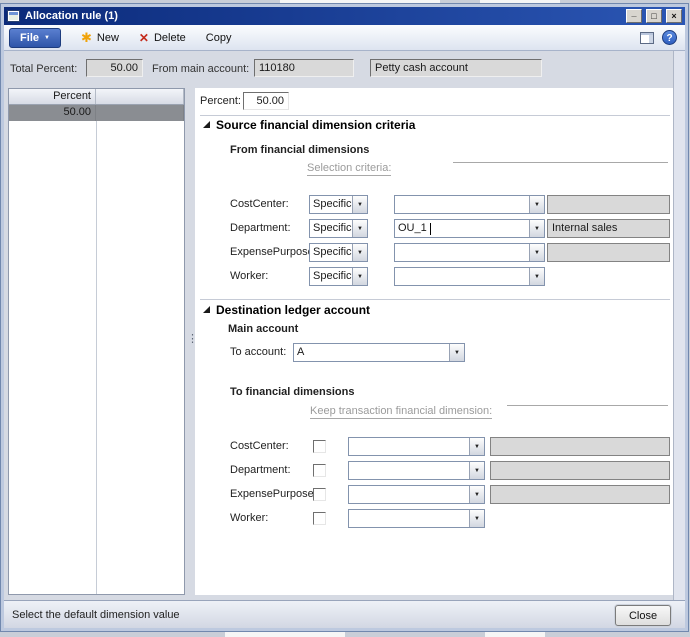 The width and height of the screenshot is (690, 637). What do you see at coordinates (643, 615) in the screenshot?
I see `close-button: Close` at bounding box center [643, 615].